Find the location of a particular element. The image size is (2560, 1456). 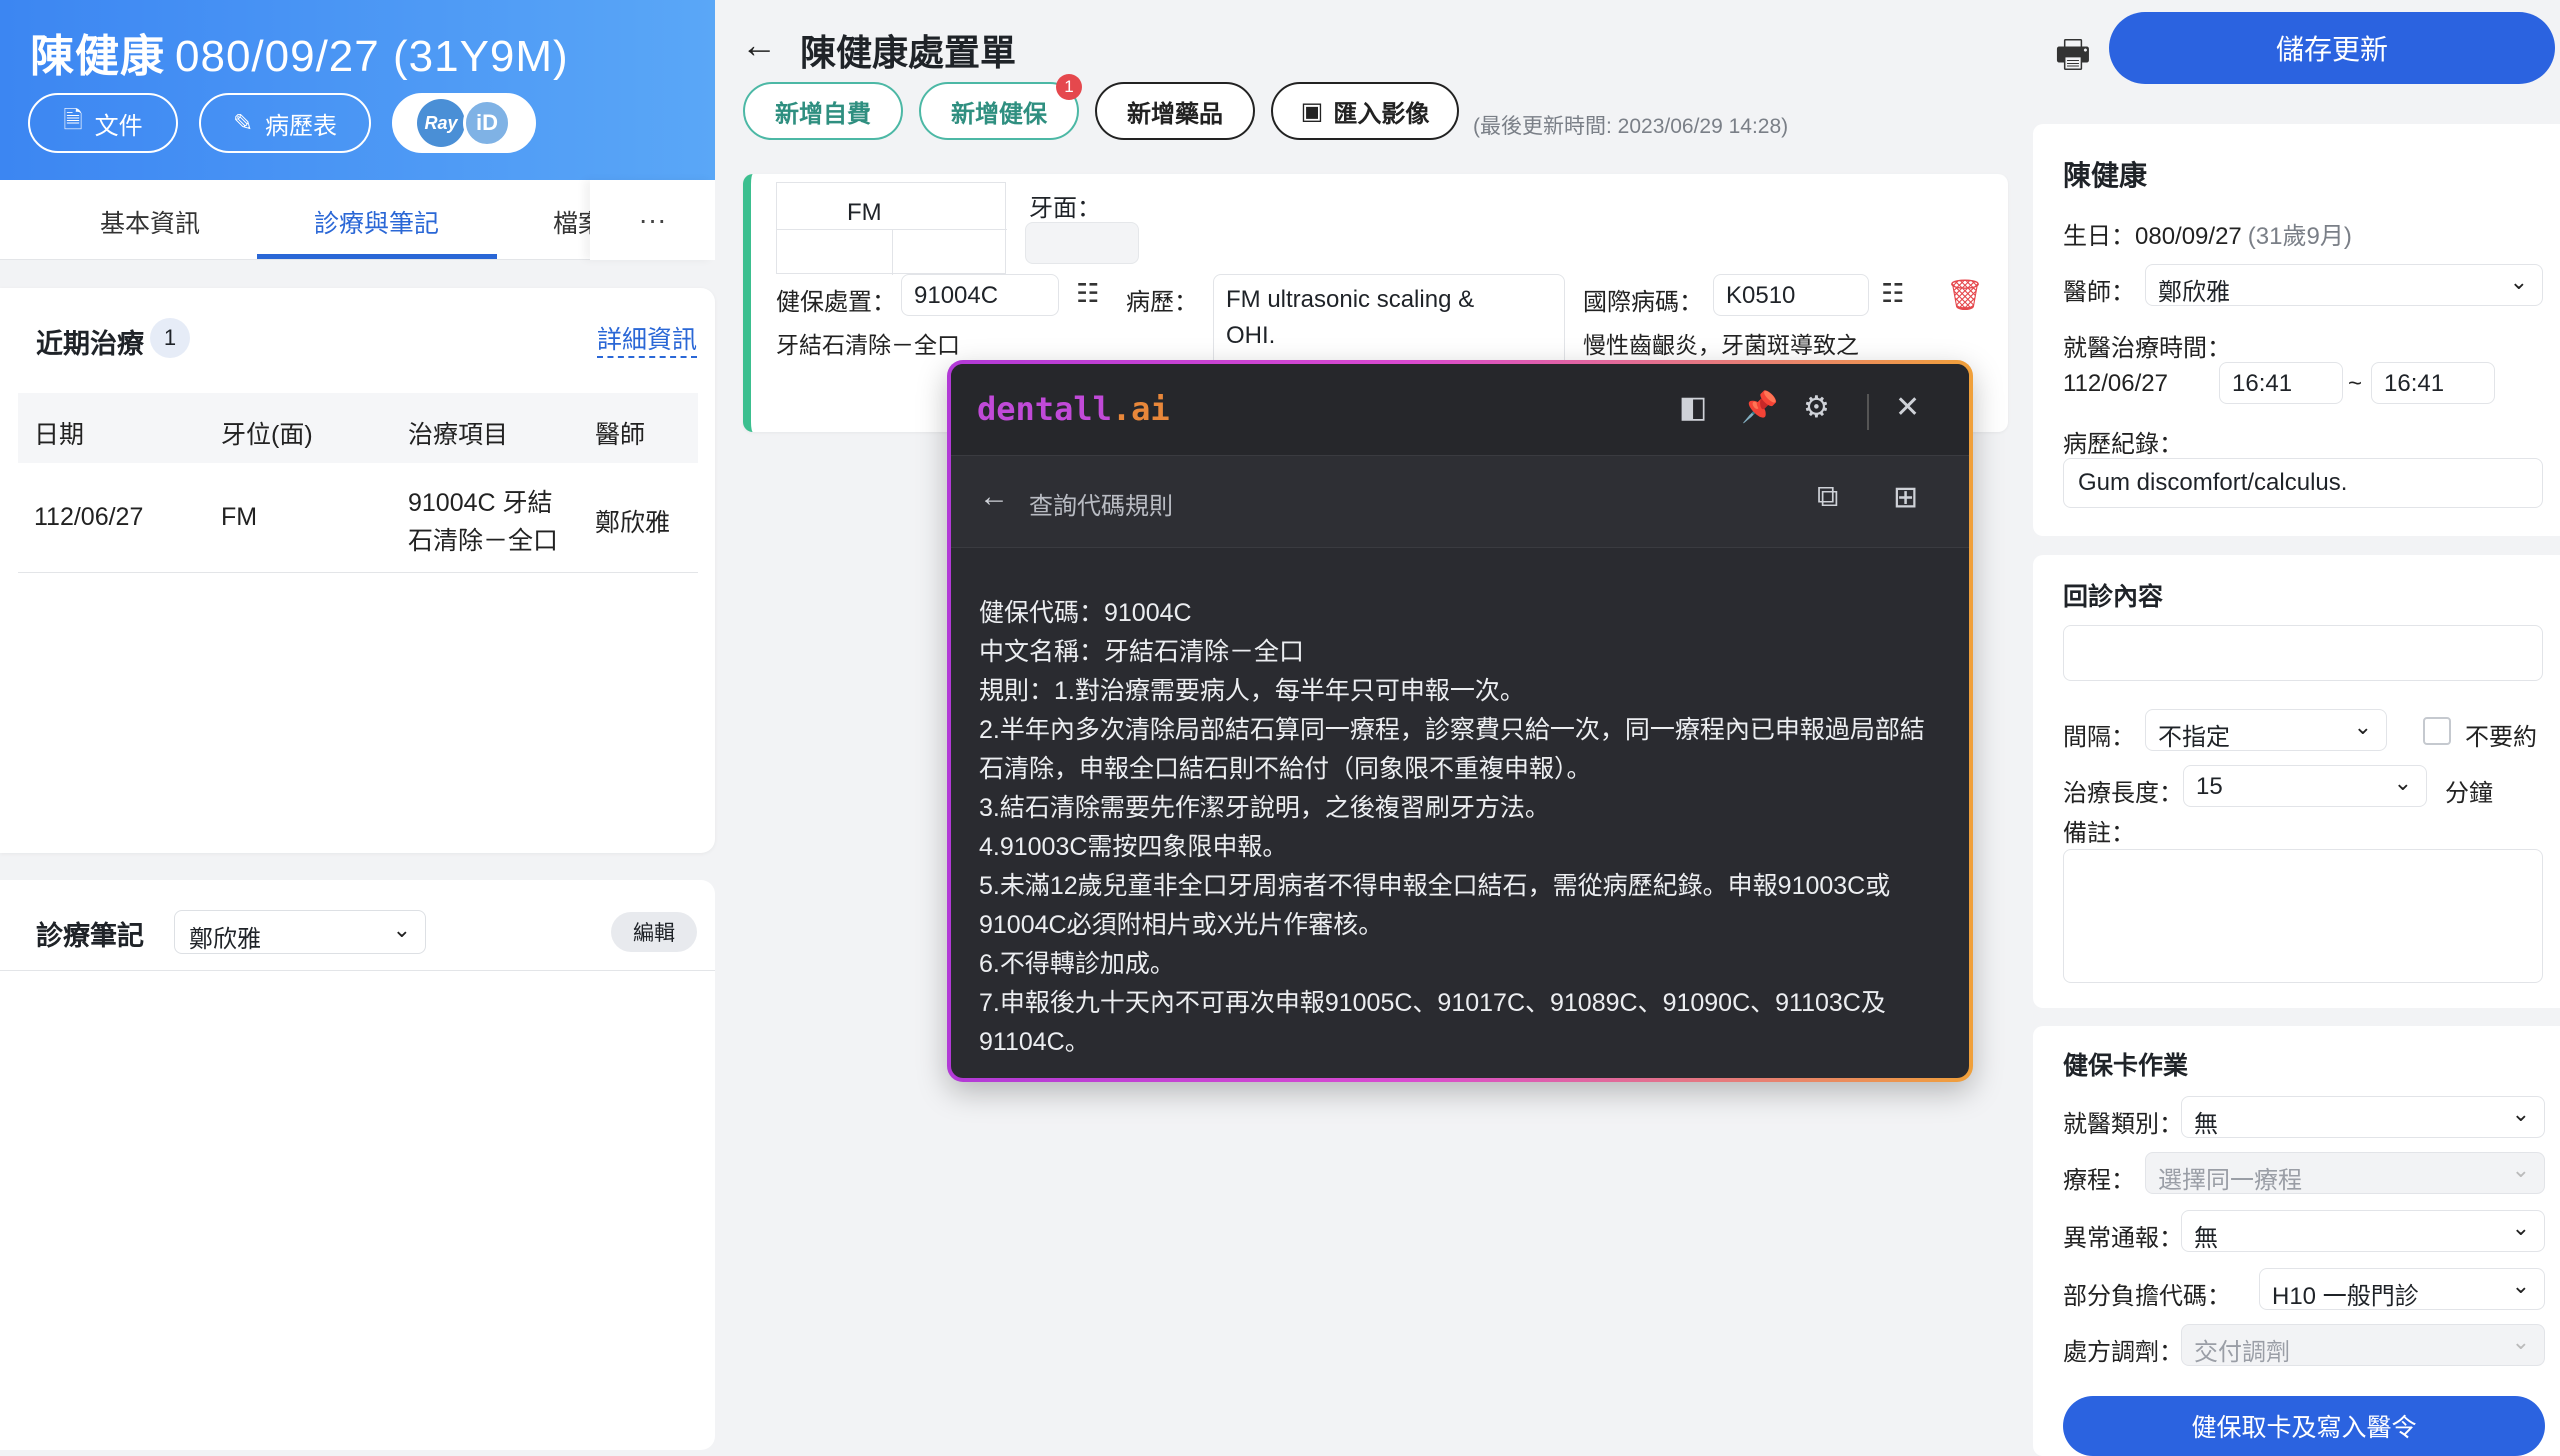

add-drug-button: 新增藥品 is located at coordinates (1175, 111).